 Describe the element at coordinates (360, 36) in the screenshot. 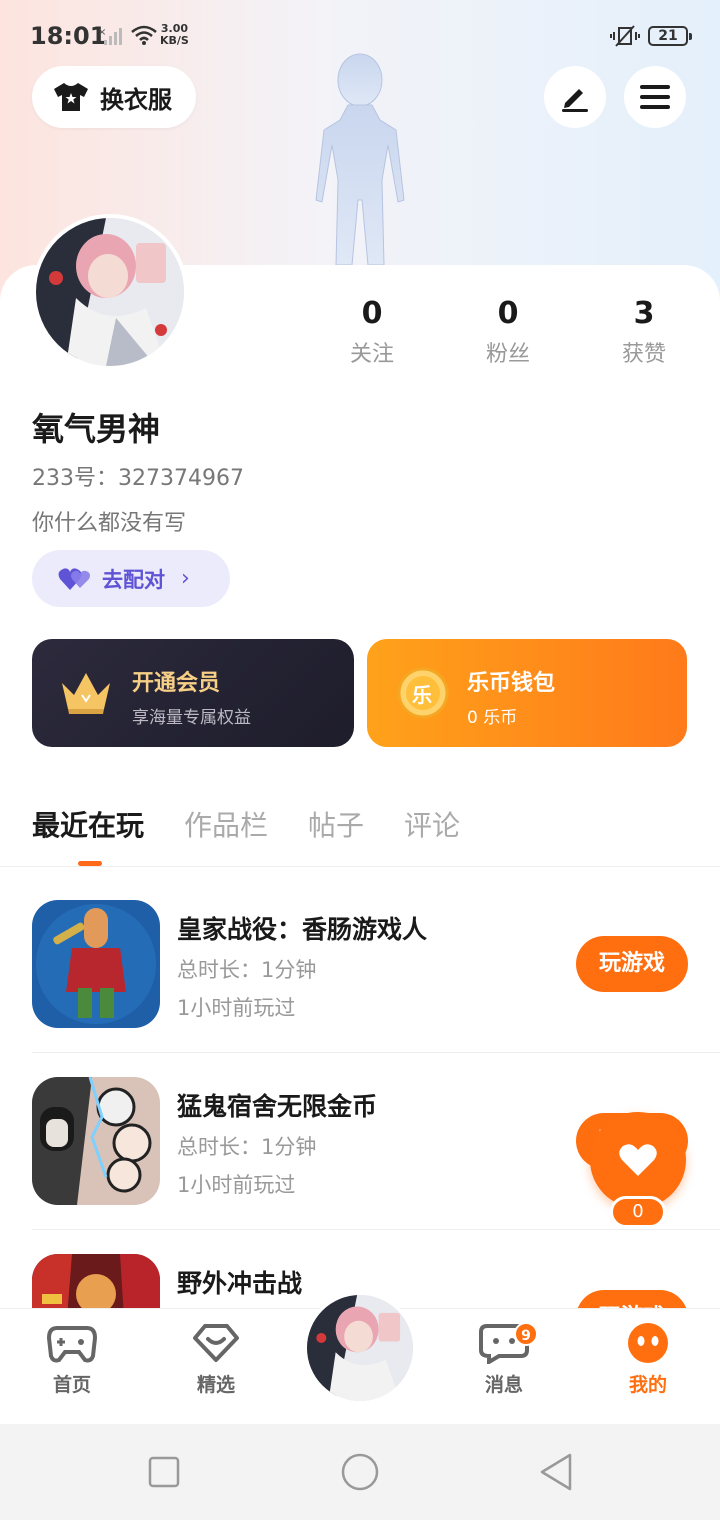

I see `status-bar: 18:01 × 3.00 KB/S 21` at that location.